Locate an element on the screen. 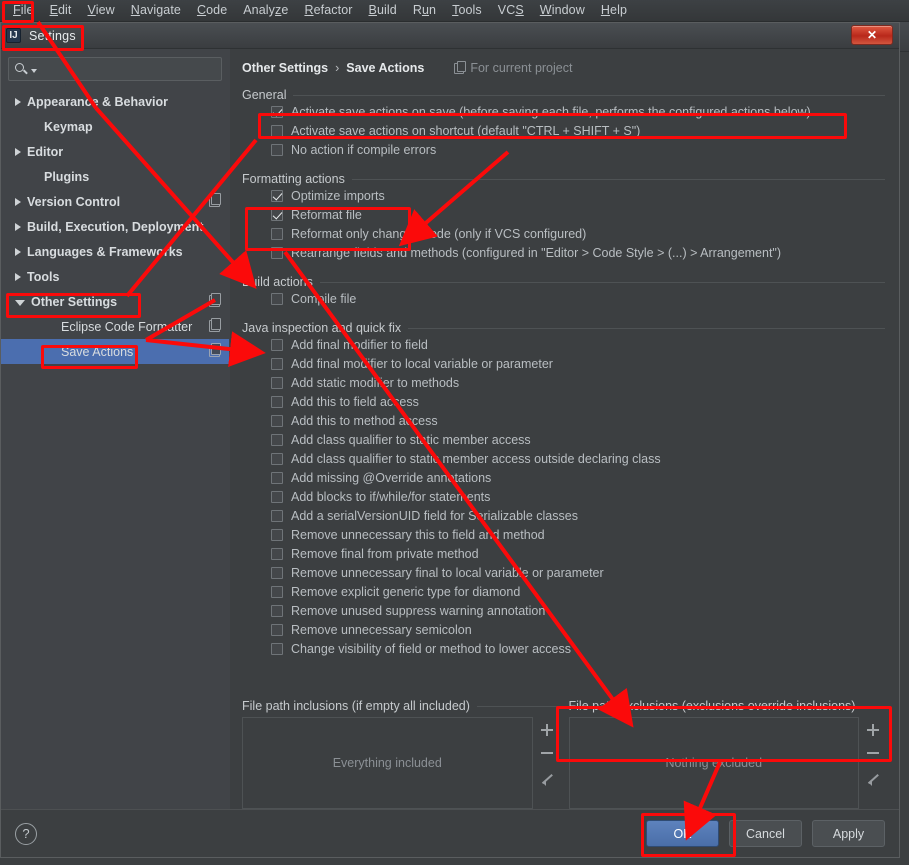 This screenshot has width=909, height=865. menu-item-tools: Tools is located at coordinates (467, 10).